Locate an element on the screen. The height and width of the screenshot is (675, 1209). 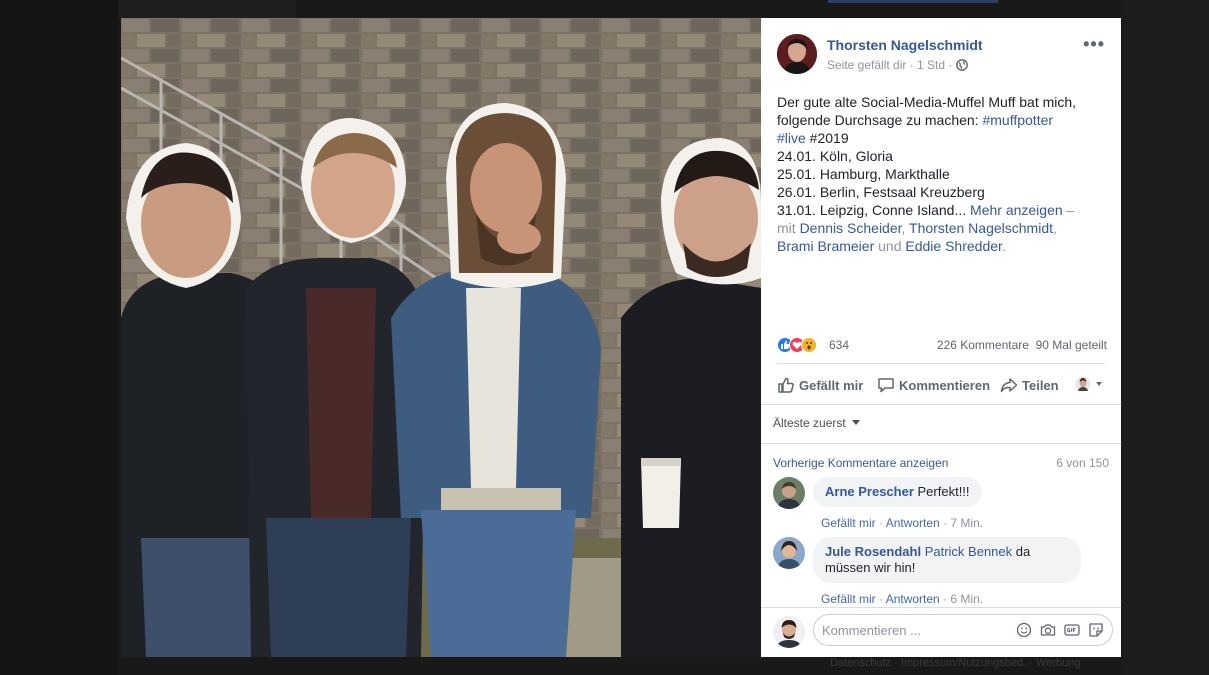
speech-bubble-icon is located at coordinates (886, 385).